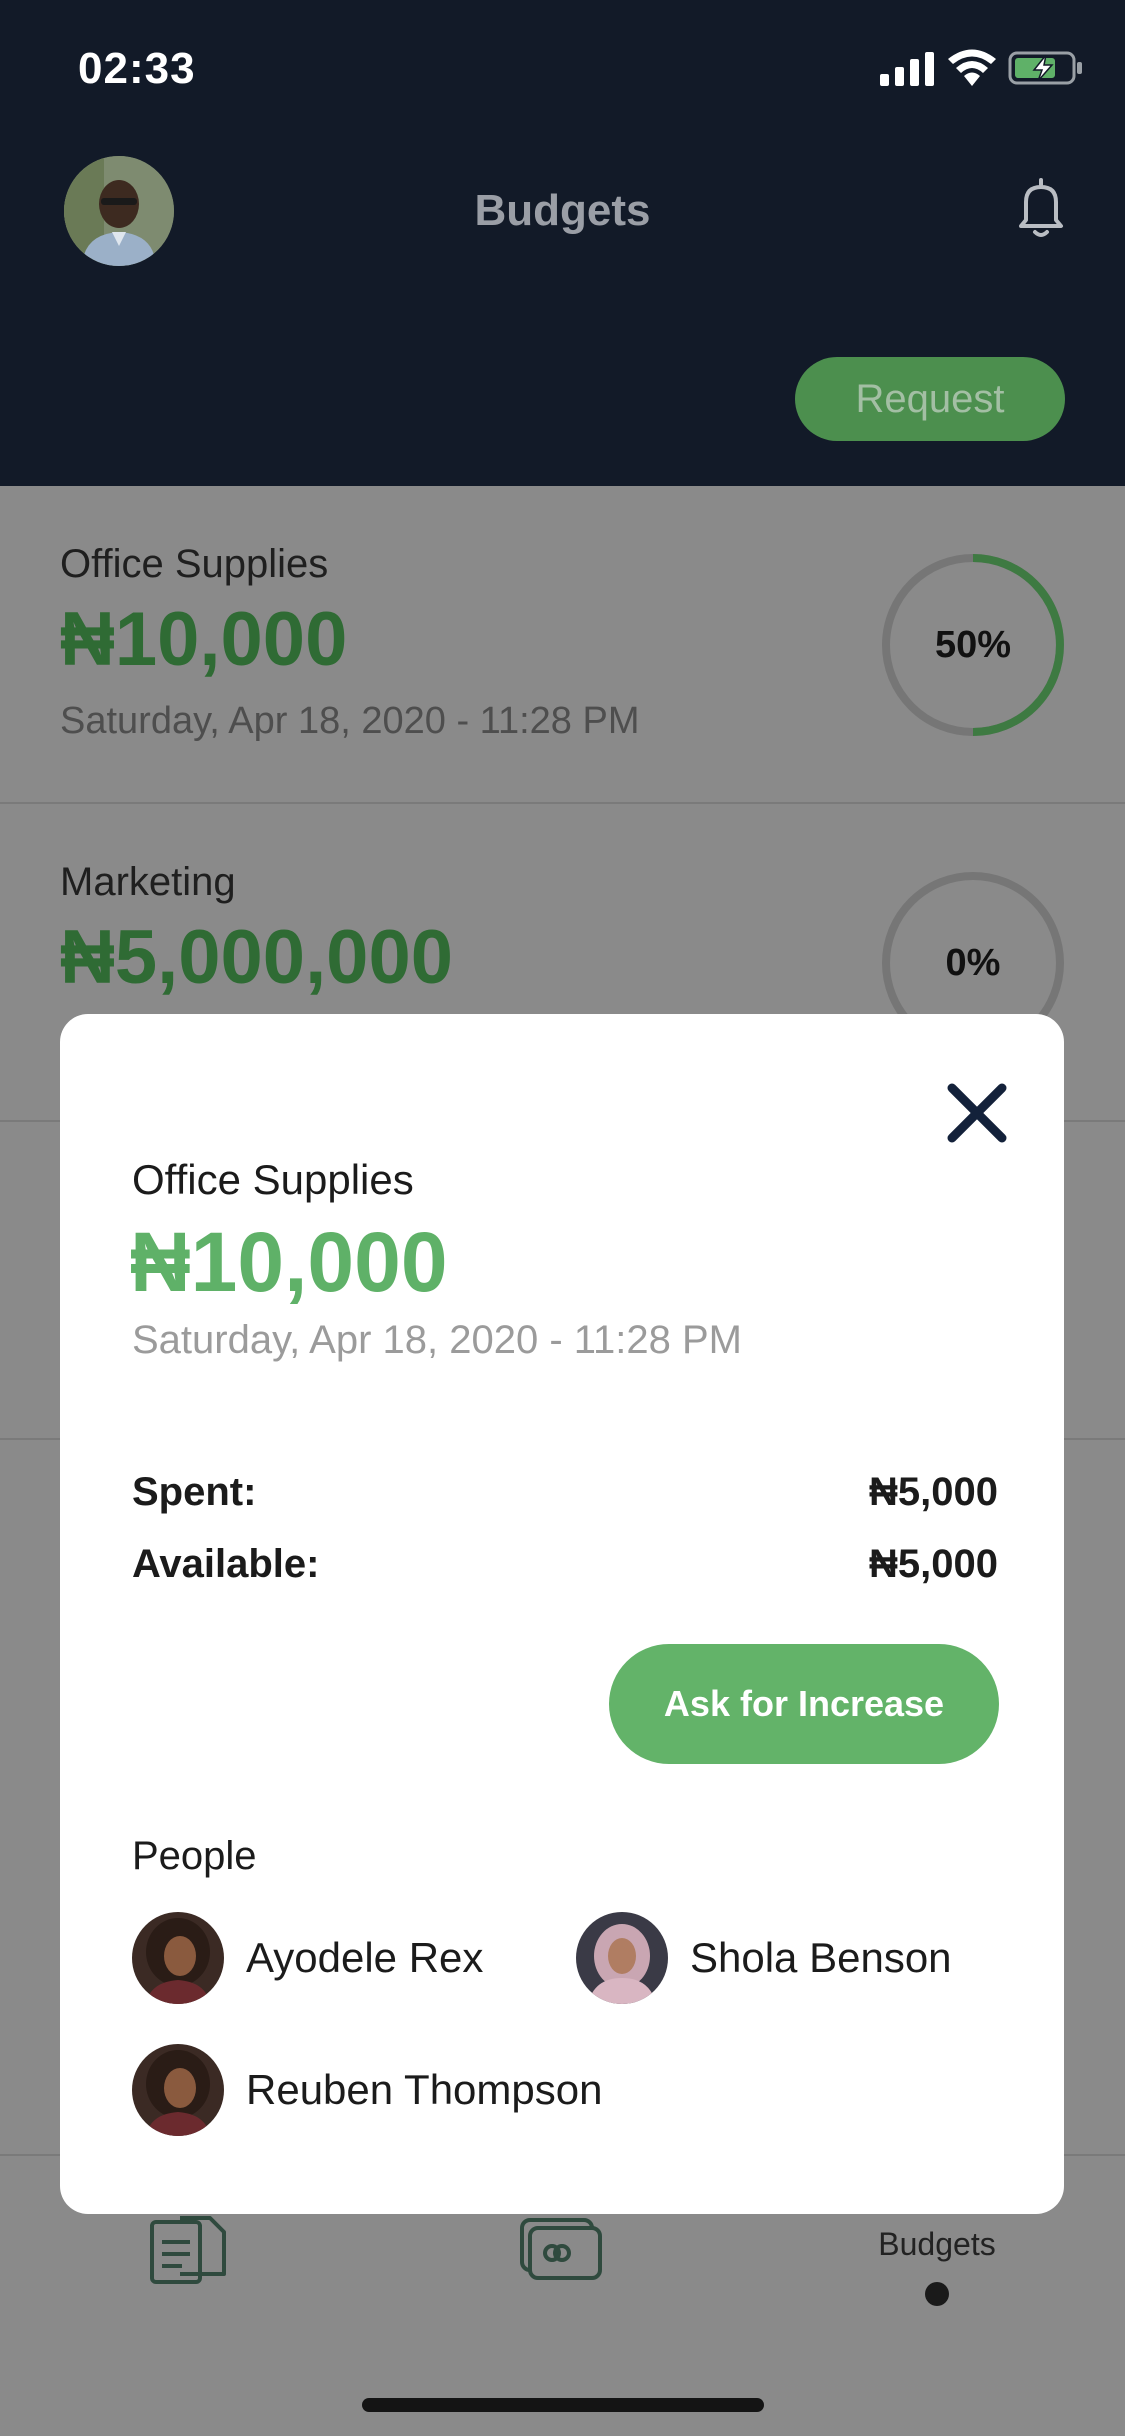 This screenshot has width=1125, height=2436. Describe the element at coordinates (804, 1704) in the screenshot. I see `ask-for-increase-button: Ask for Increase` at that location.